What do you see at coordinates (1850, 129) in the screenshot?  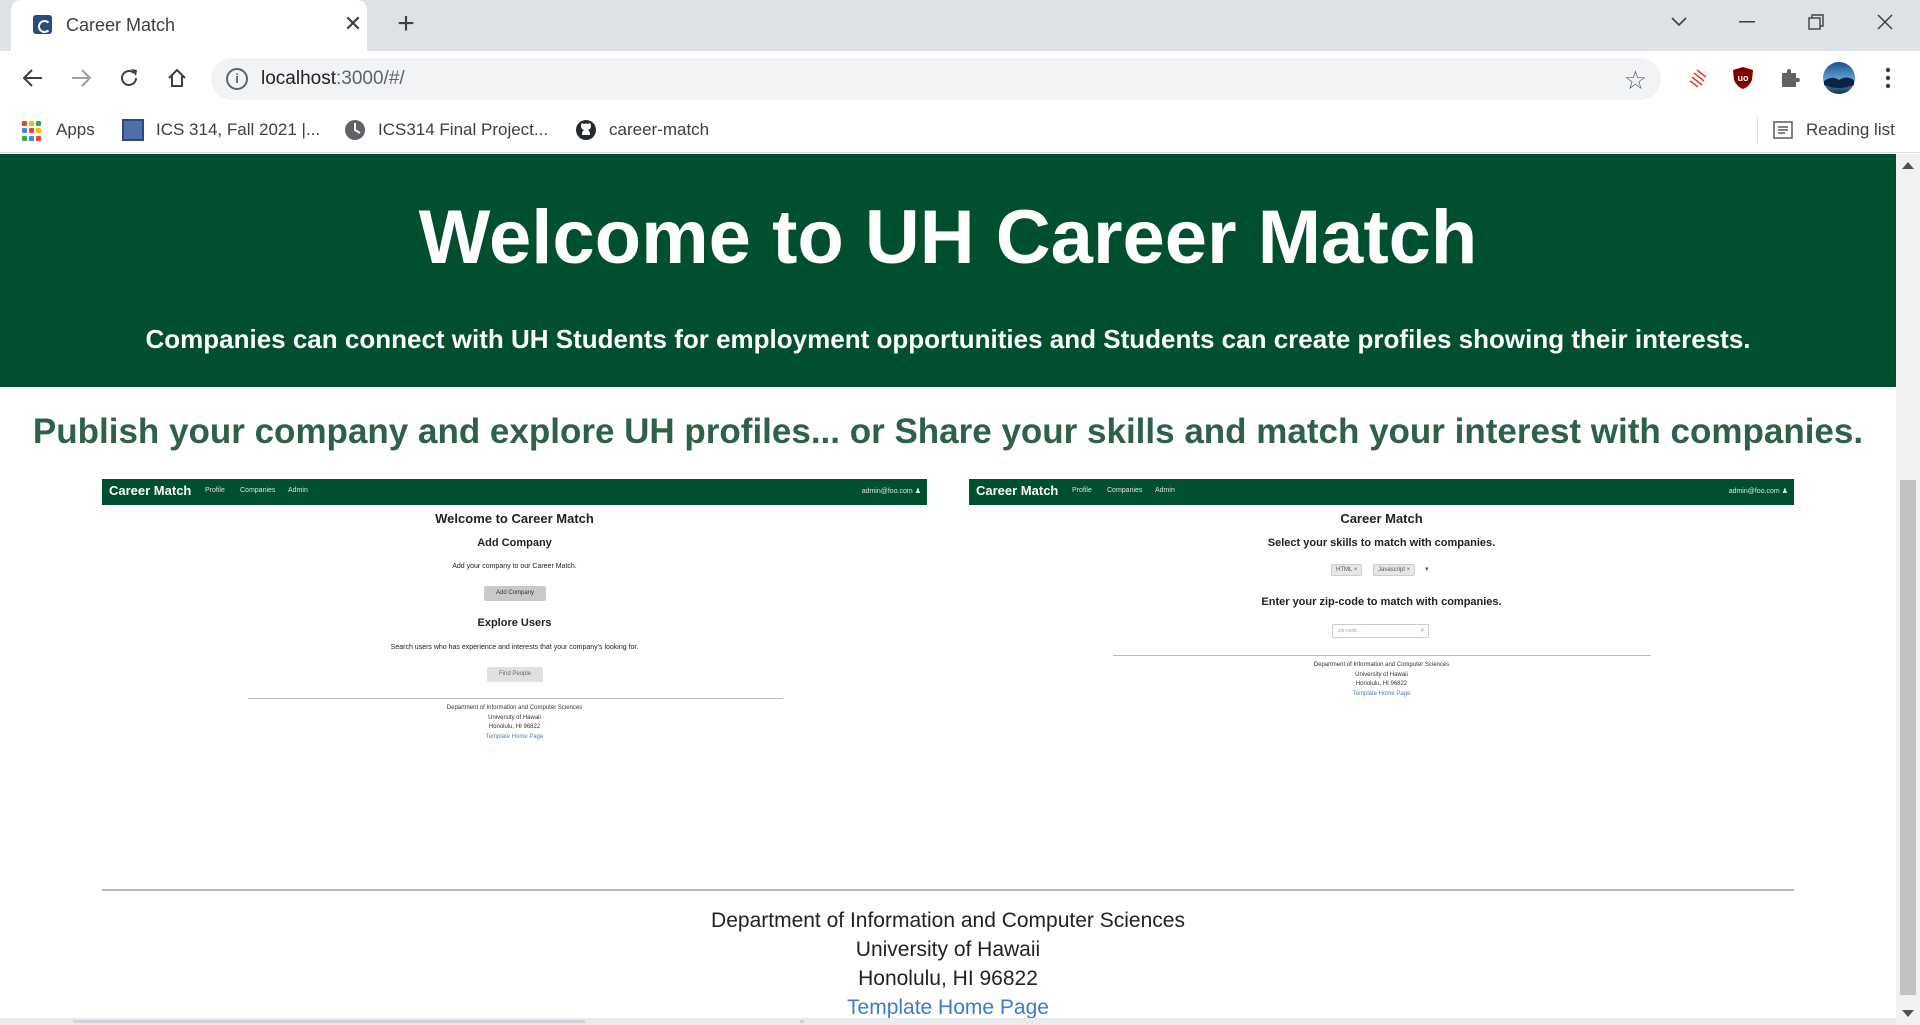 I see `reading-list-label: Reading list` at bounding box center [1850, 129].